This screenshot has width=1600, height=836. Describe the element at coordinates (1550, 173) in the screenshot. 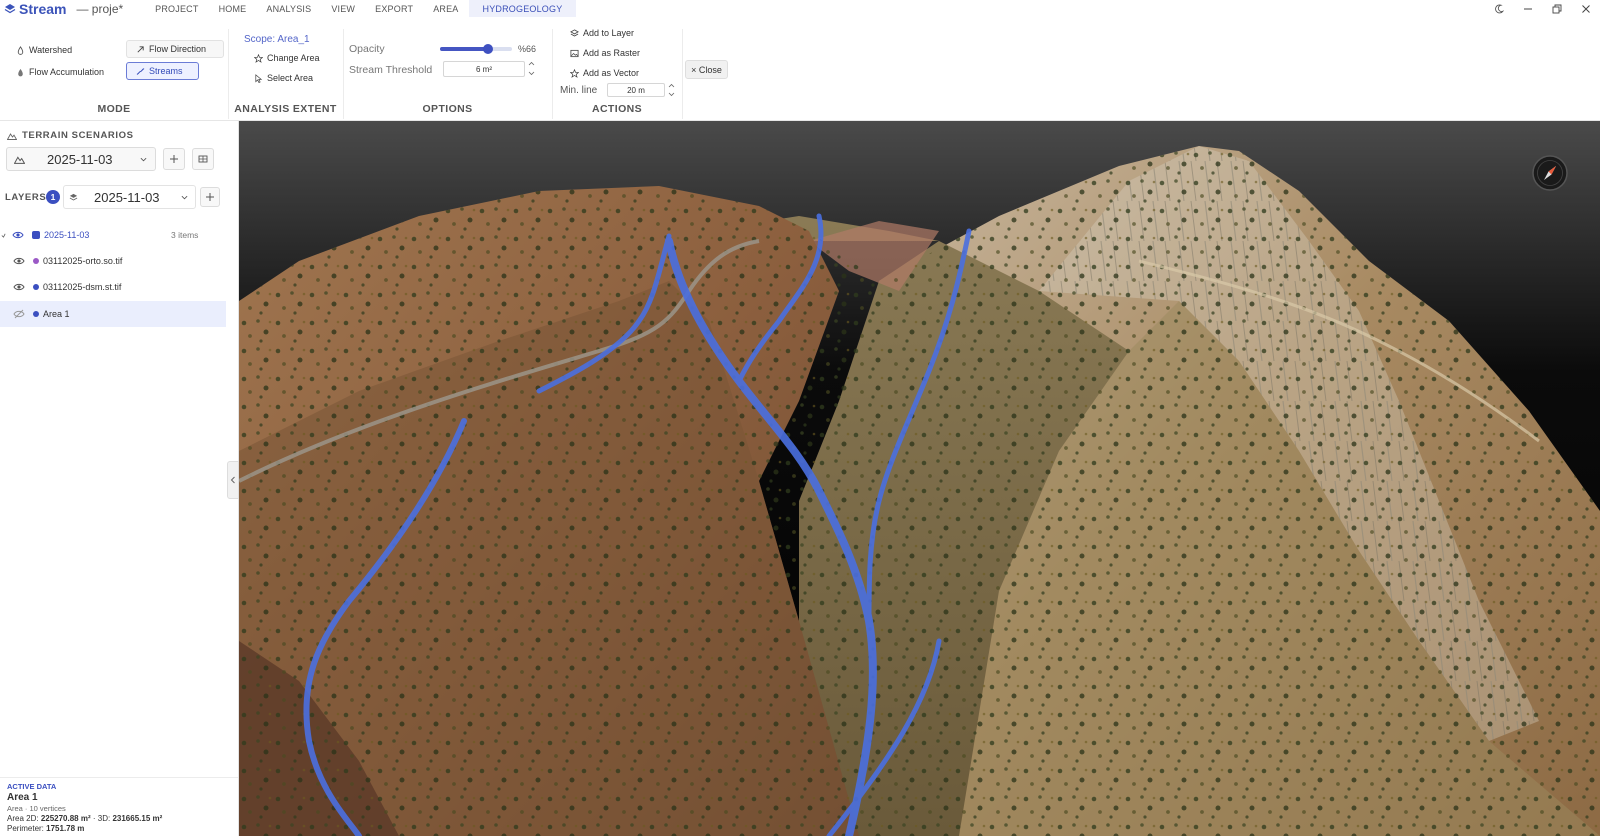

I see `compass-icon` at that location.